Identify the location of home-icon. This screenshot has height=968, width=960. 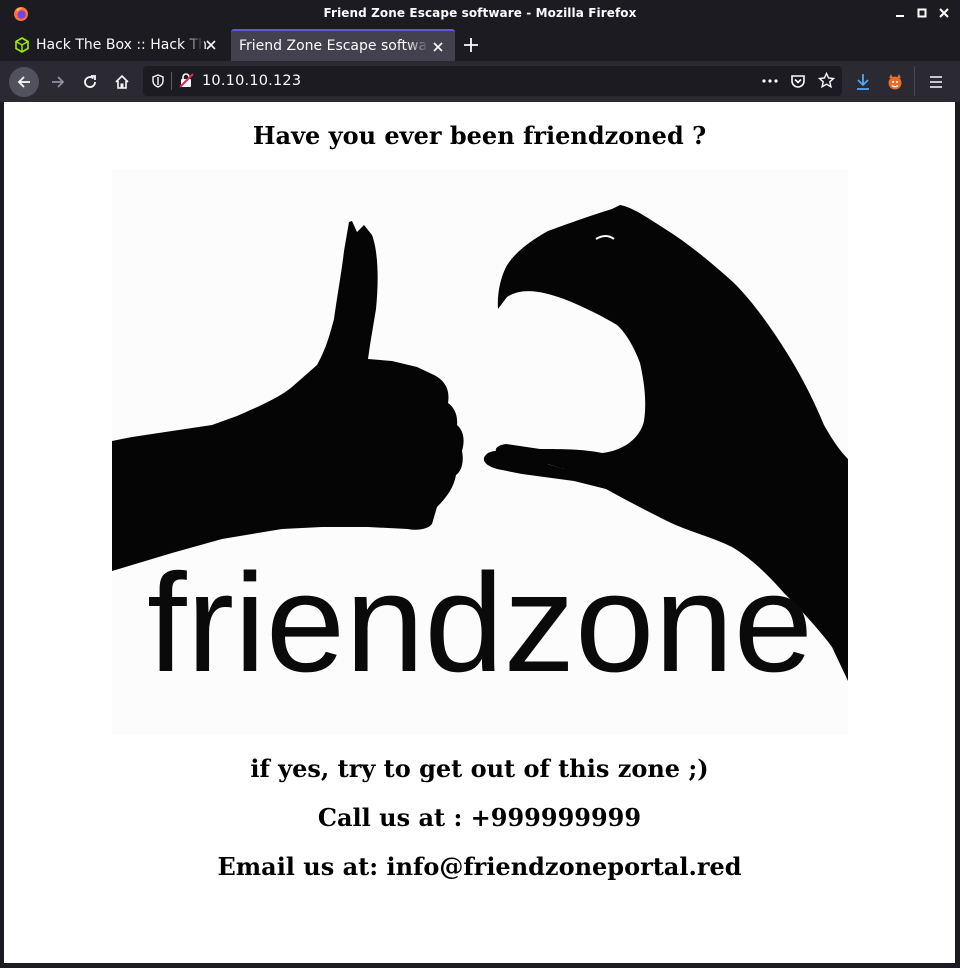
(122, 81).